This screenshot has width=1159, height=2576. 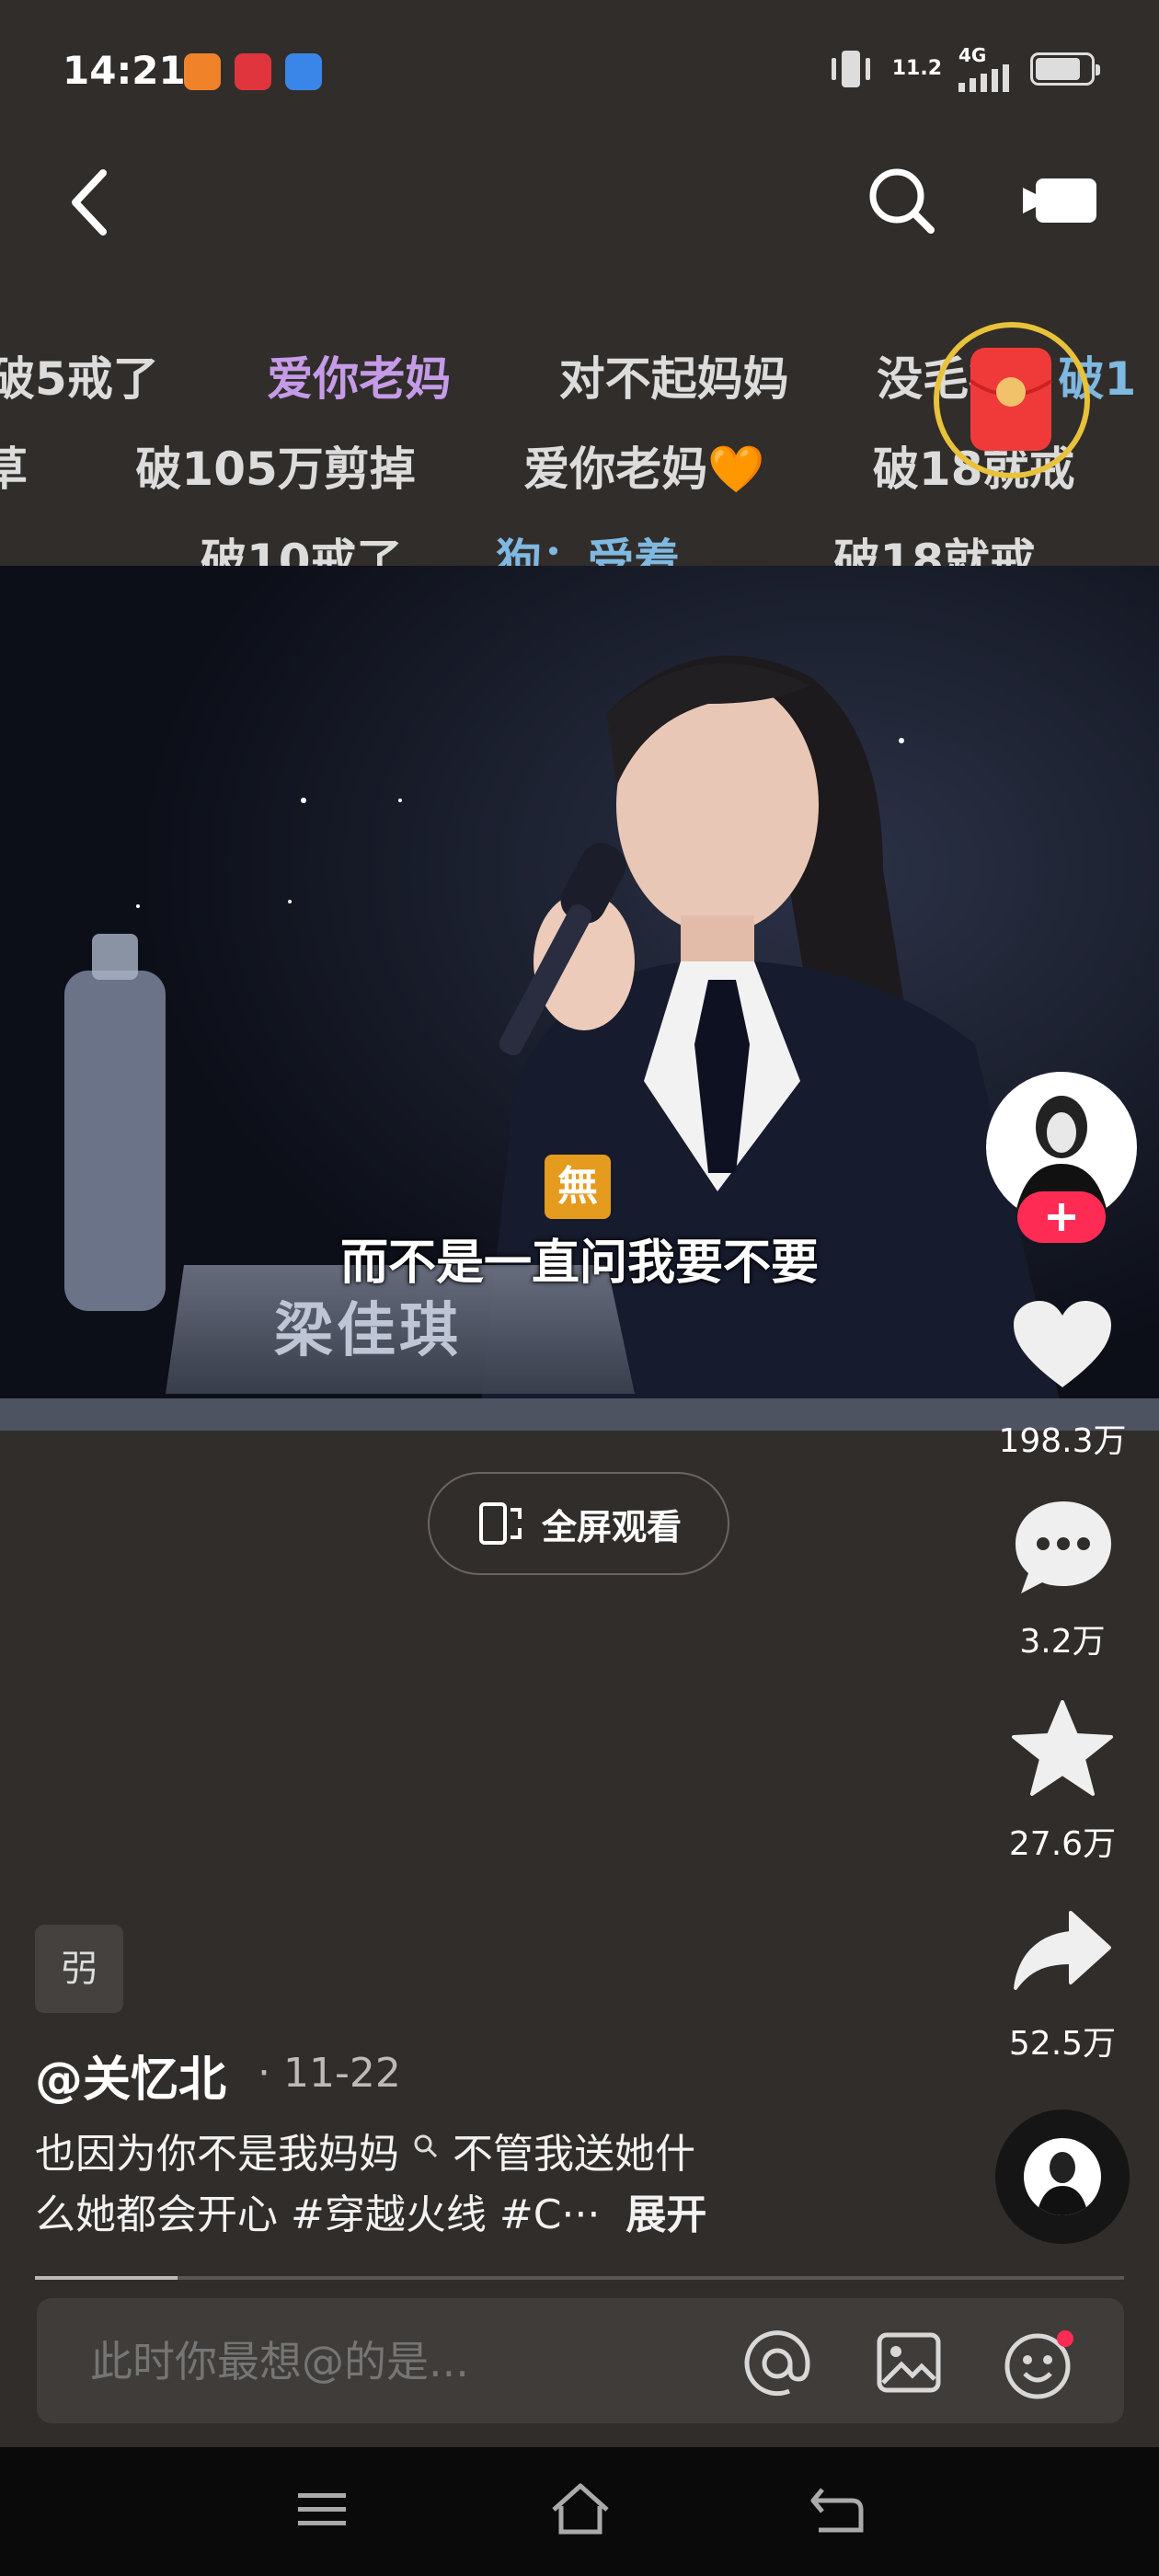 I want to click on video-subtitle: 而不是一直问我要不要, so click(x=579, y=1263).